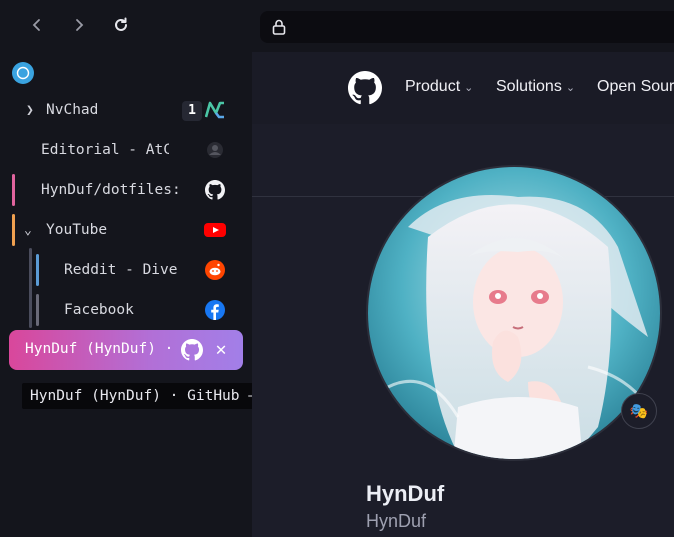 Image resolution: width=674 pixels, height=537 pixels. I want to click on reload-button, so click(121, 25).